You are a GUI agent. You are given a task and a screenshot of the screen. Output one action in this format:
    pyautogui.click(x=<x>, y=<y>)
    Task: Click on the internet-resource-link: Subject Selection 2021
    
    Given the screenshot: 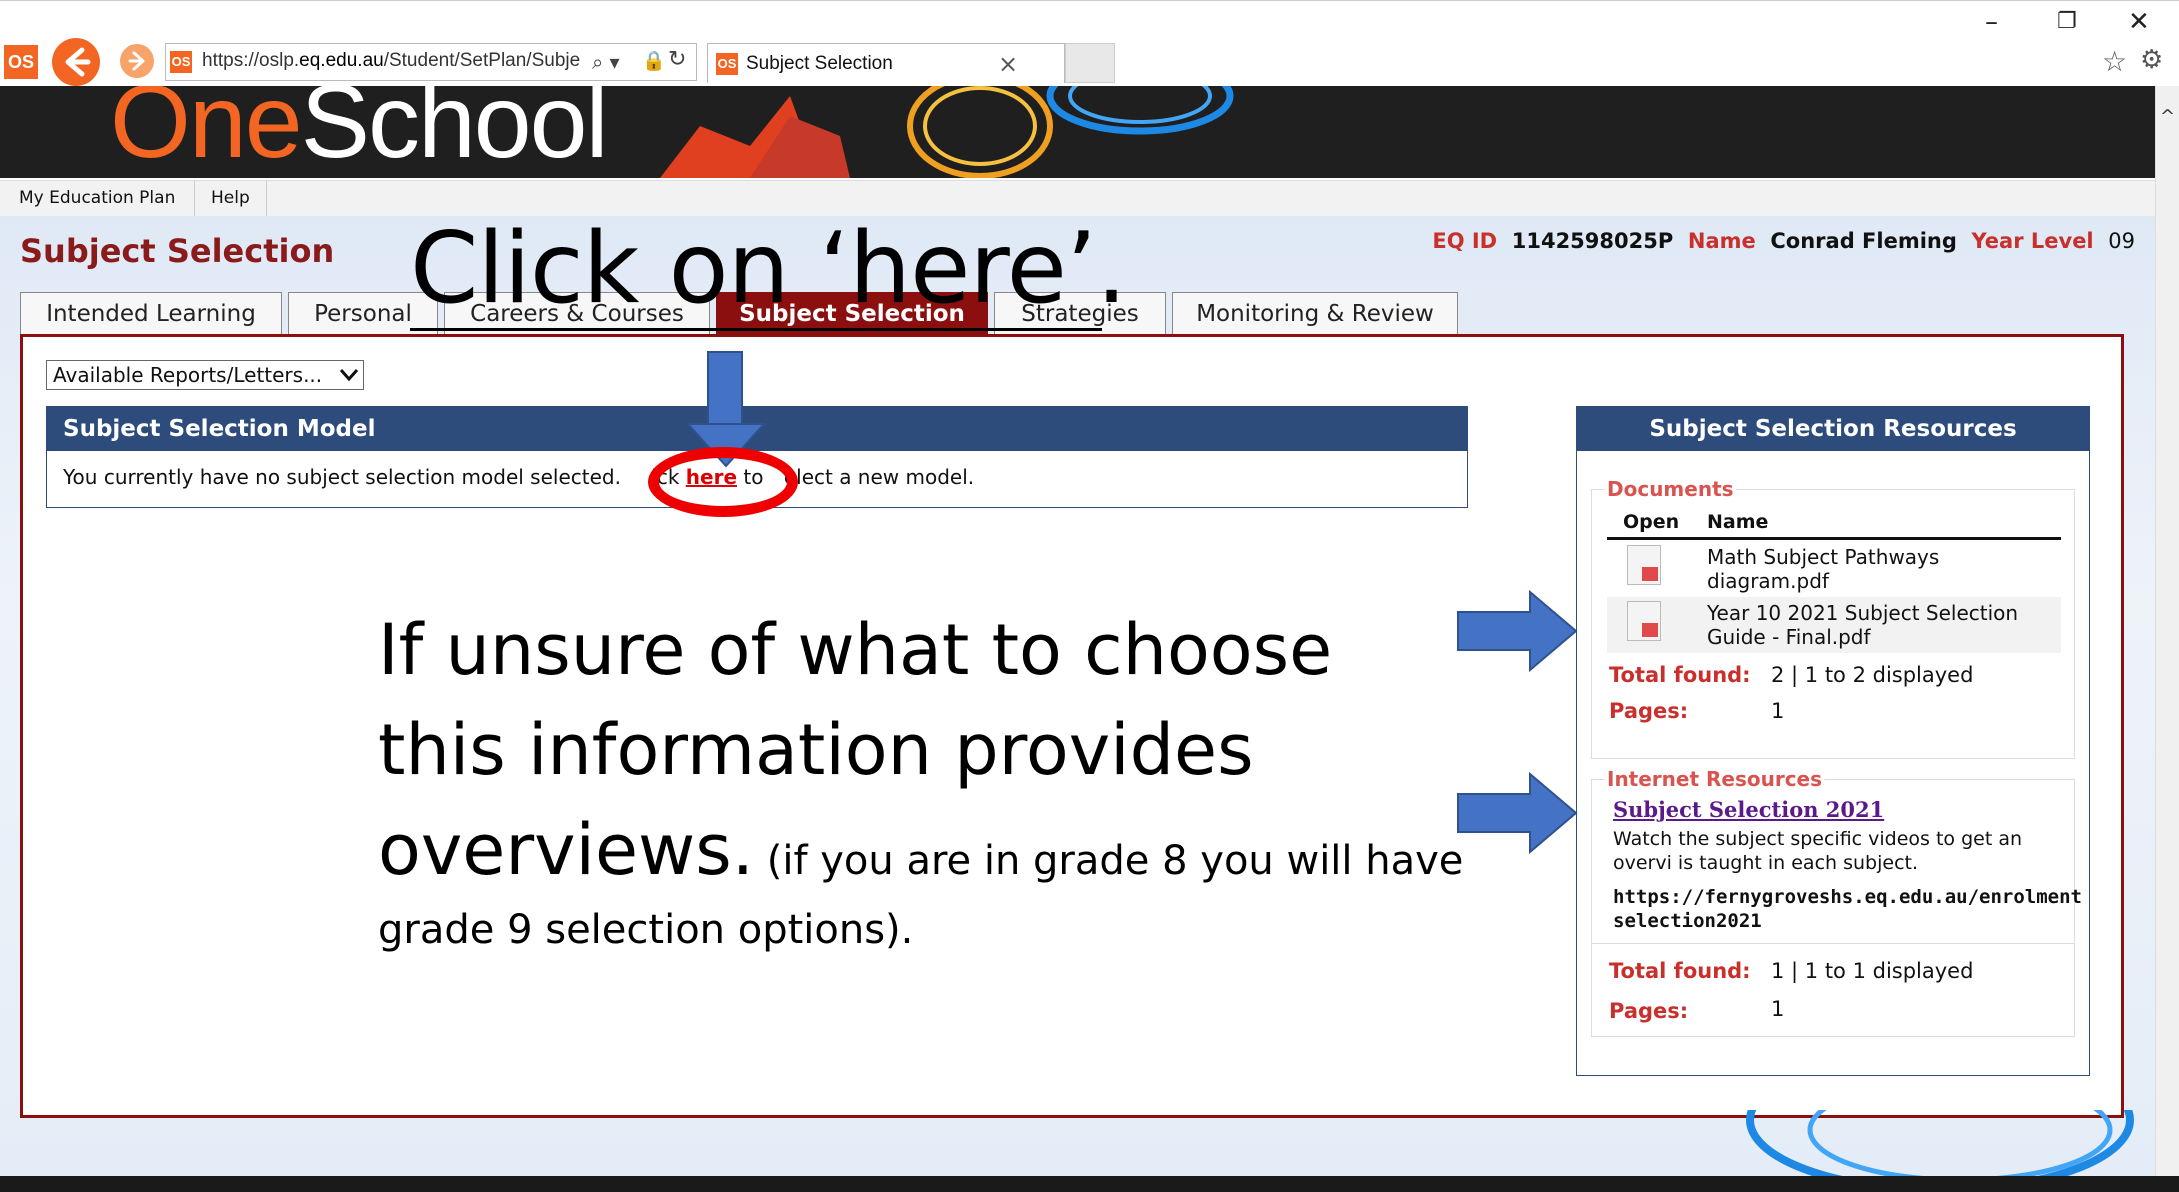 What is the action you would take?
    pyautogui.click(x=1748, y=809)
    